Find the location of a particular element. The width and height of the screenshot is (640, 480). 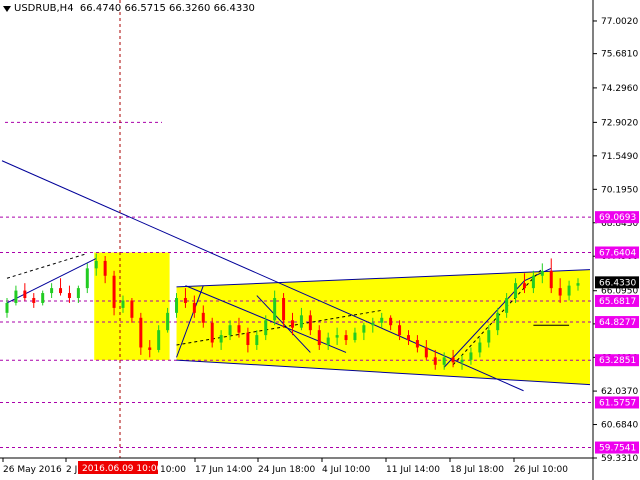

level-price-label: 63.2851 is located at coordinates (617, 361).